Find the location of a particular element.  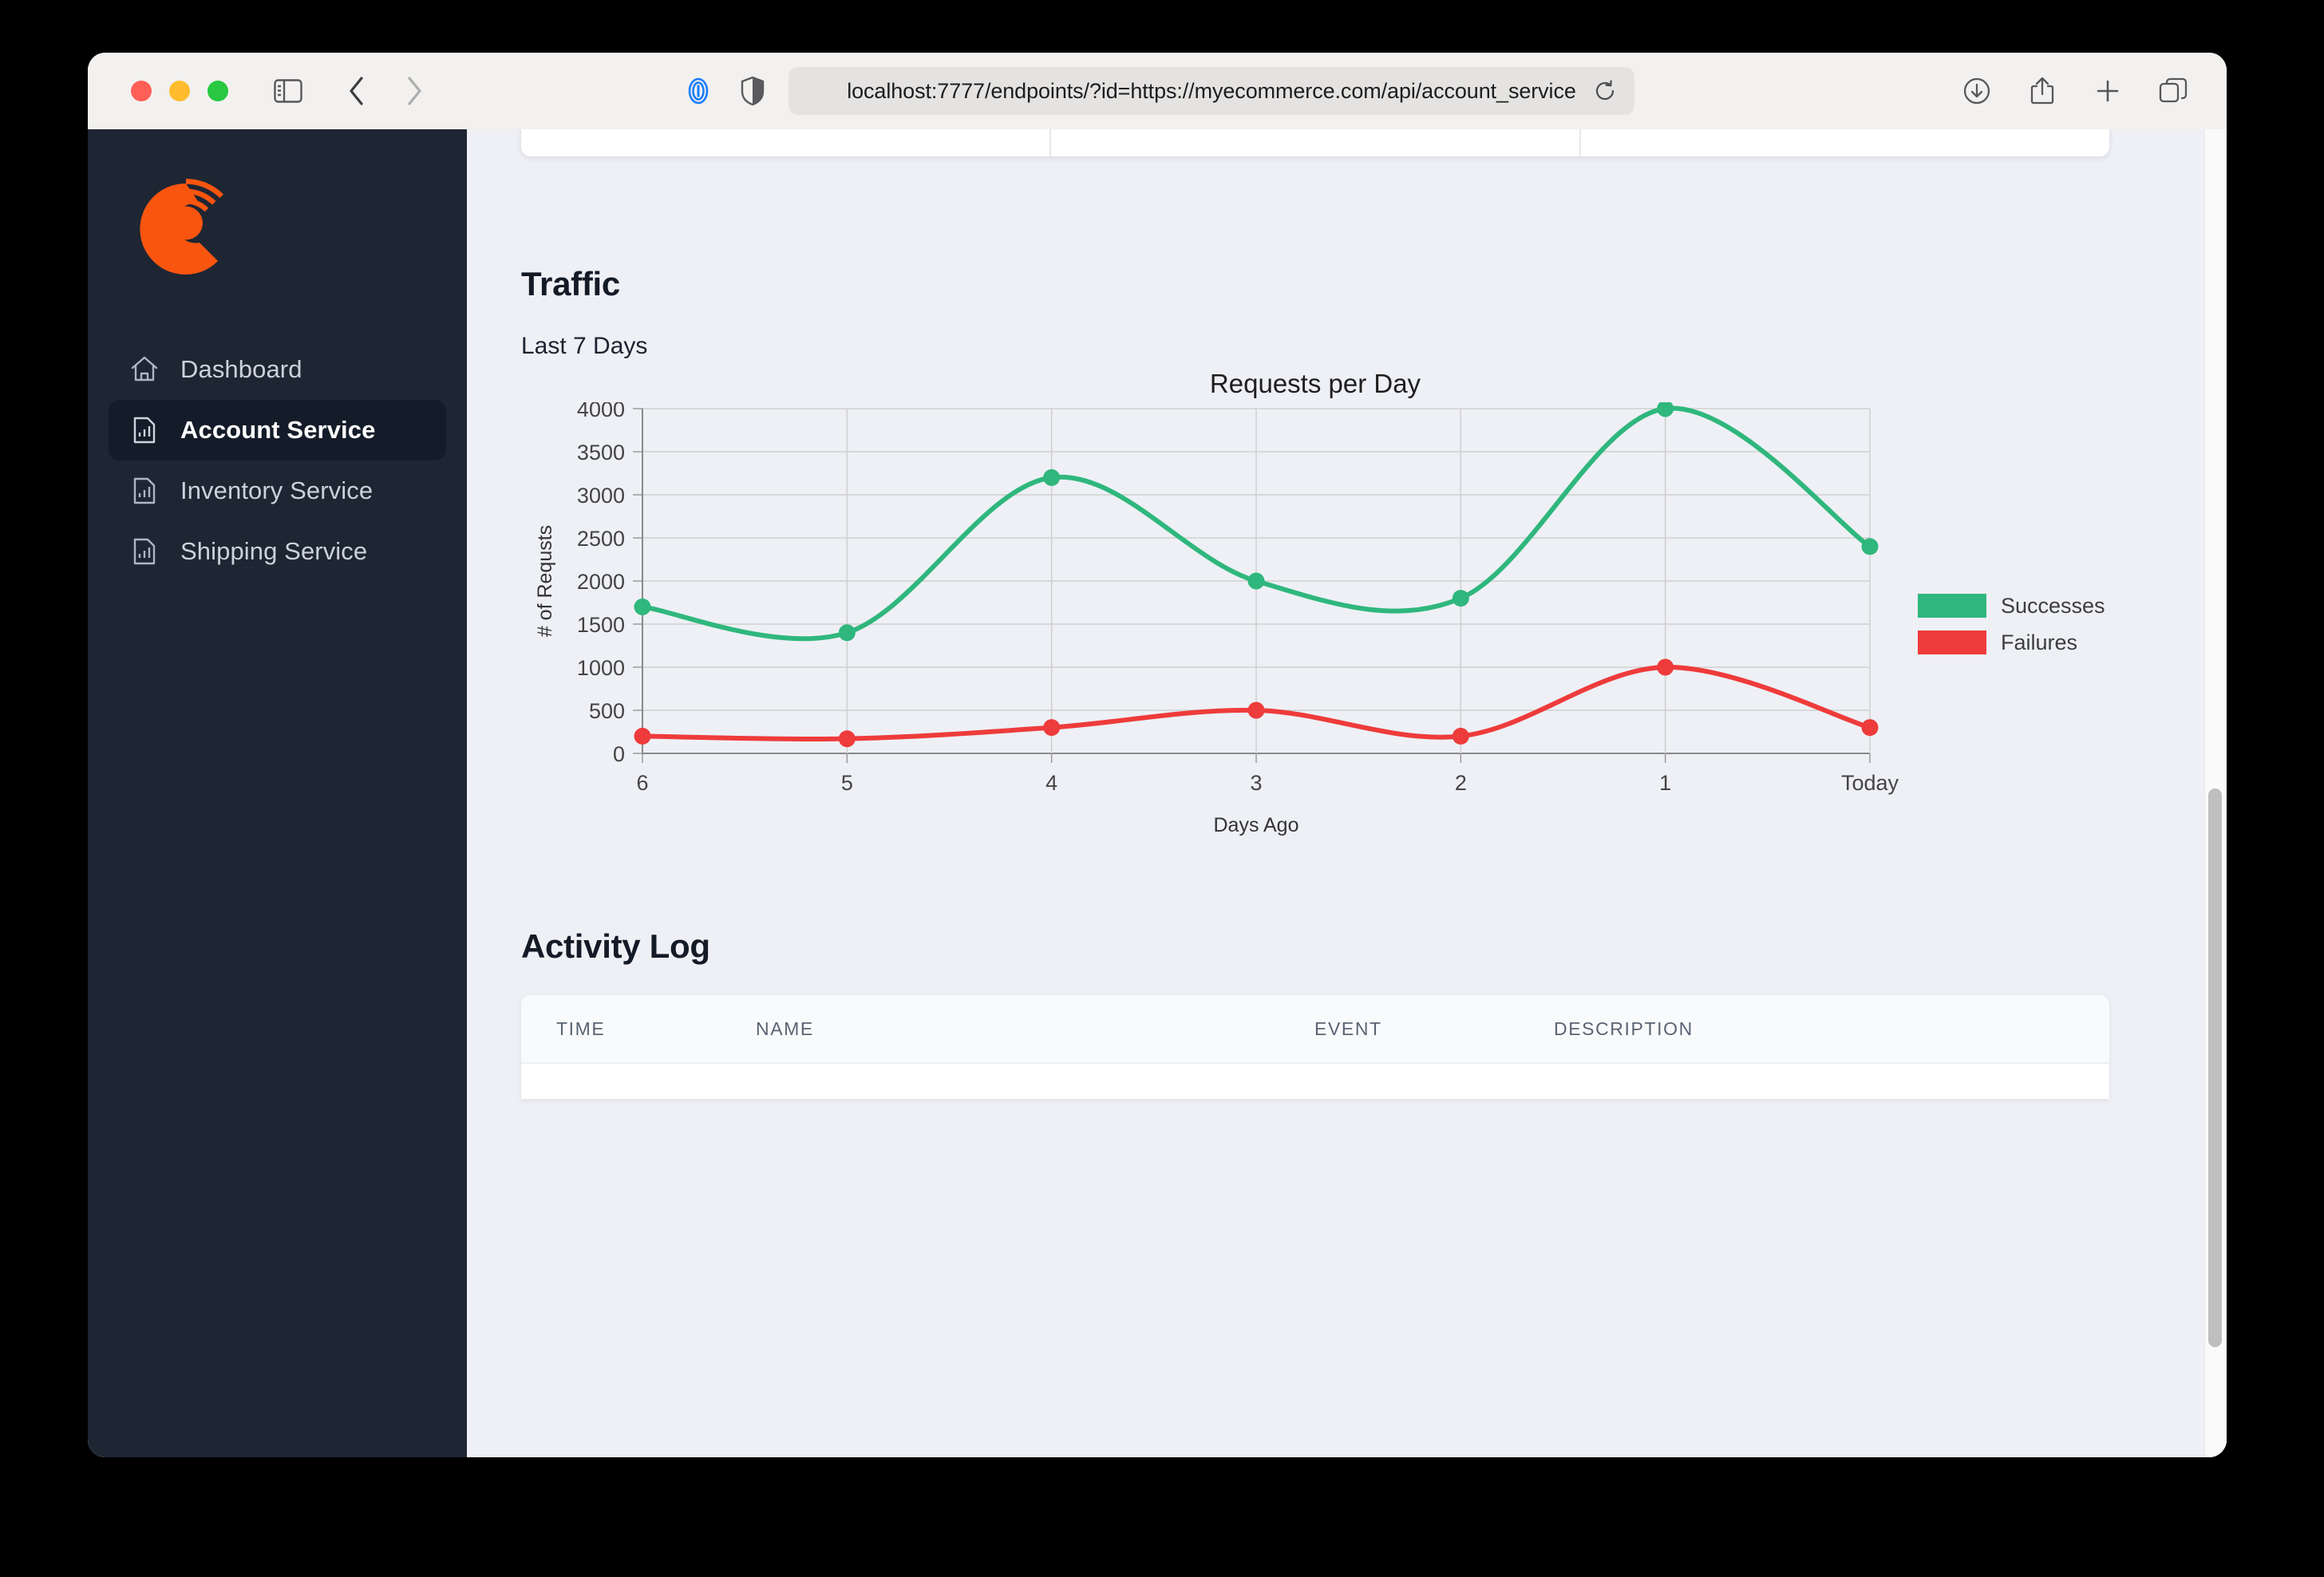

back-button is located at coordinates (357, 91).